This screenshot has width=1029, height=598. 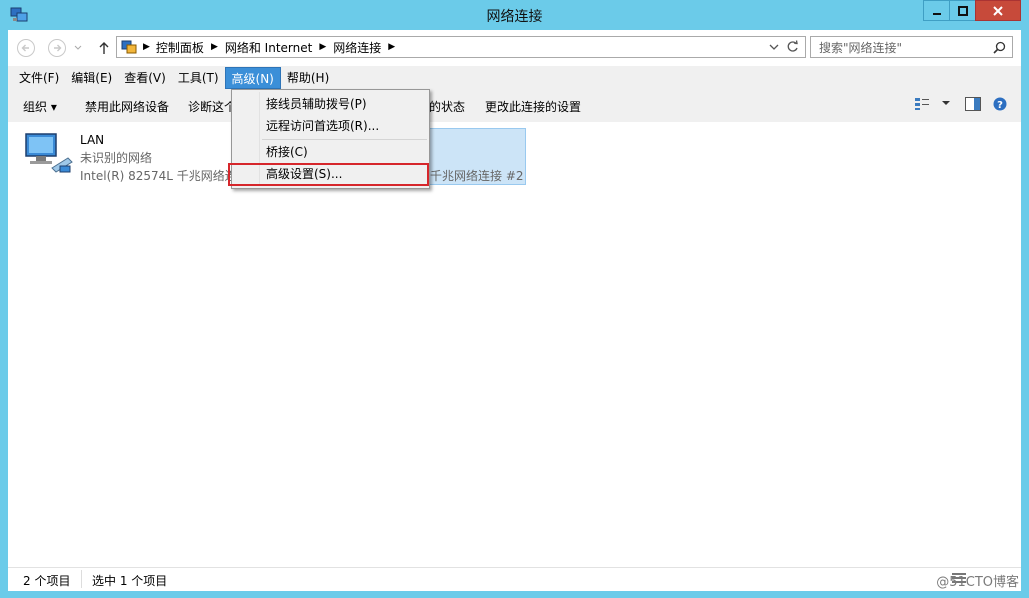 I want to click on watermark: @51CTO博客, so click(x=977, y=582).